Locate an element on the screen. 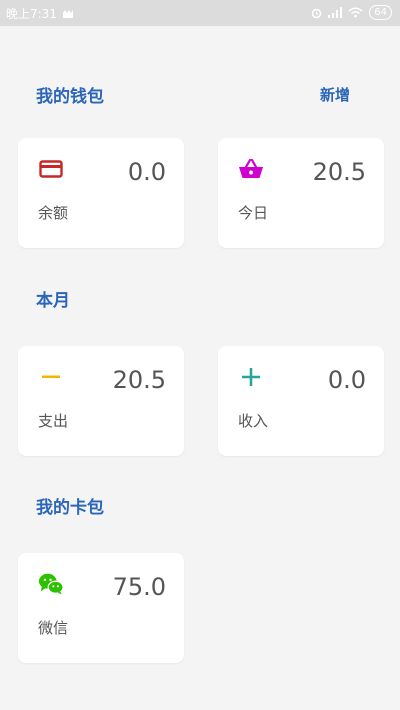 The image size is (400, 710). status-bar: 晚上7:31 64 is located at coordinates (200, 13).